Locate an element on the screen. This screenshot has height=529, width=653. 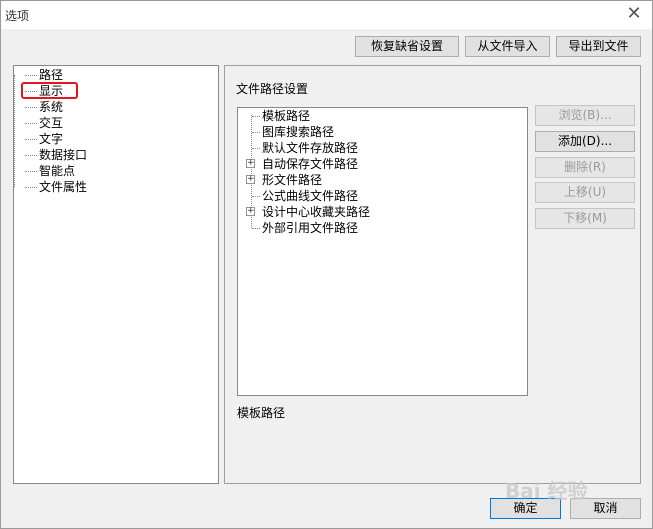
tree-item-label: 文字 is located at coordinates (51, 139).